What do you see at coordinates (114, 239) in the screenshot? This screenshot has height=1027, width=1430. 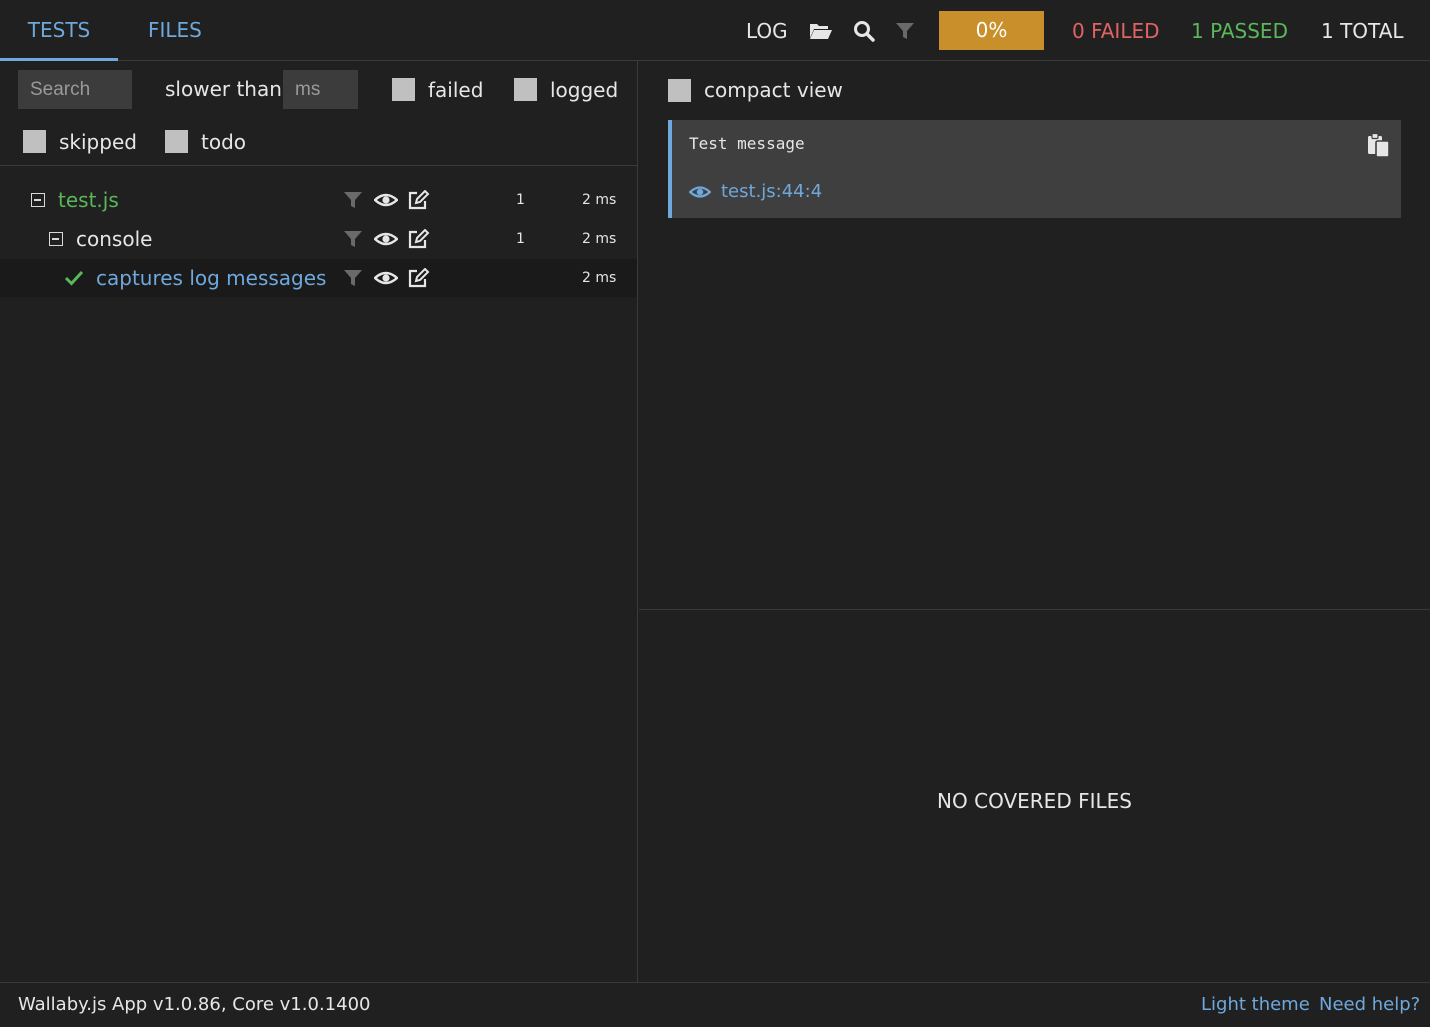 I see `tree-item-name: console` at bounding box center [114, 239].